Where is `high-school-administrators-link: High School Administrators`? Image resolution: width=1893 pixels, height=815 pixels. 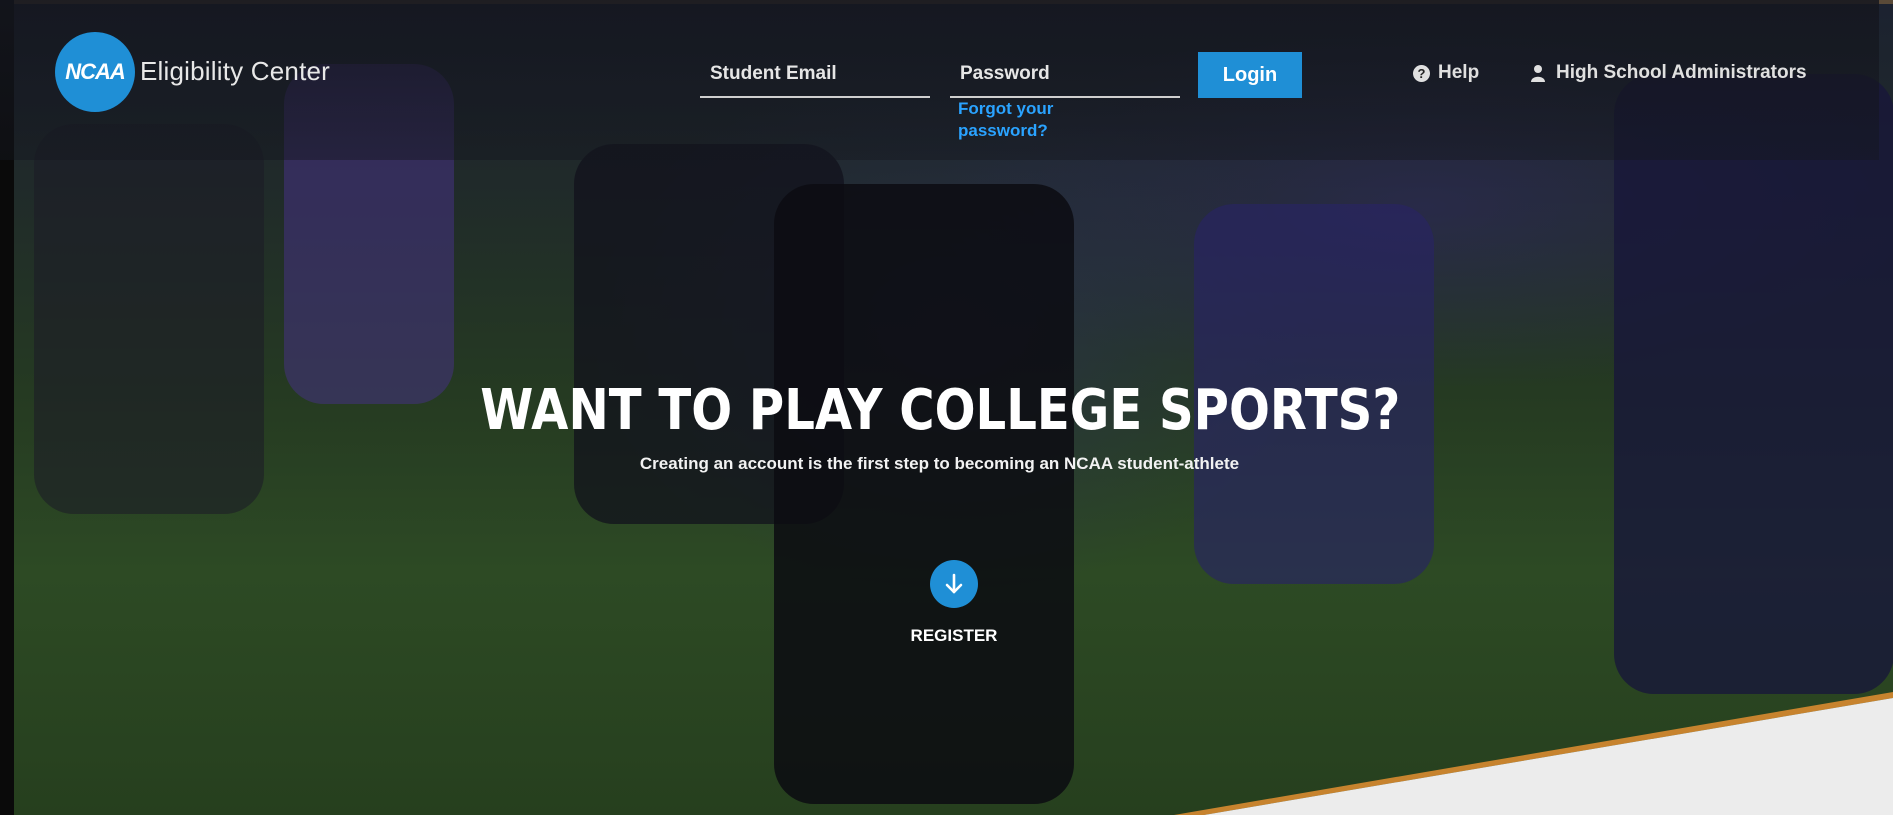
high-school-administrators-link: High School Administrators is located at coordinates (1668, 73).